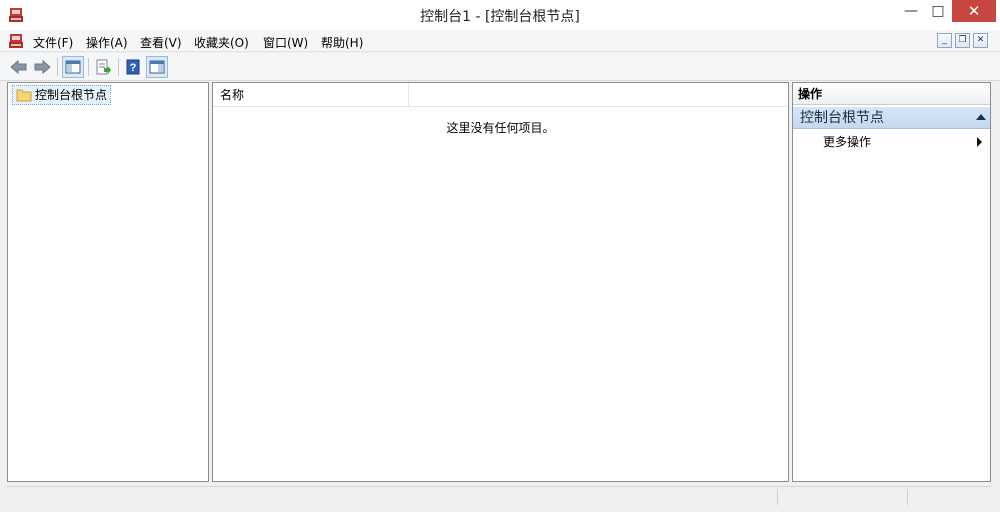 Image resolution: width=1000 pixels, height=512 pixels. Describe the element at coordinates (891, 94) in the screenshot. I see `actions-pane-title: 操作` at that location.